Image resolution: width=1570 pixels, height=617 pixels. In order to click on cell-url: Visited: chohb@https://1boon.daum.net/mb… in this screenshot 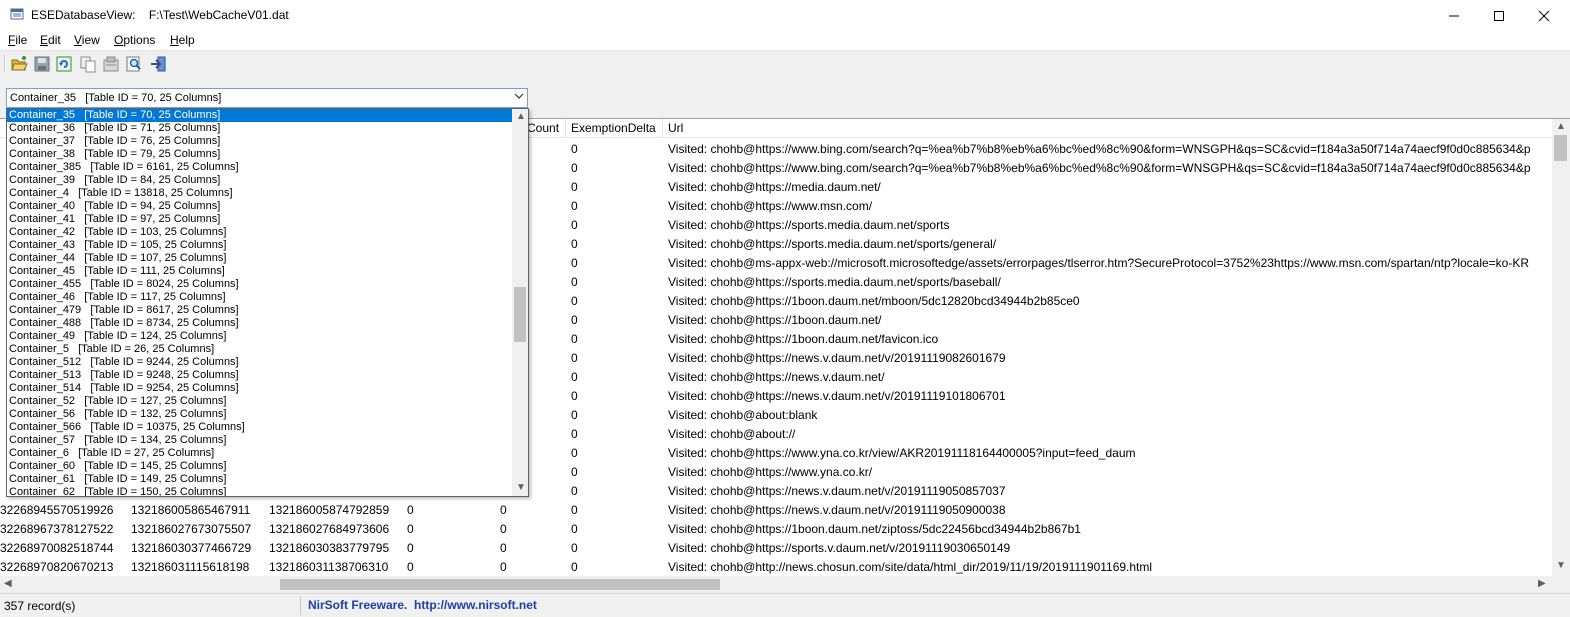, I will do `click(874, 301)`.